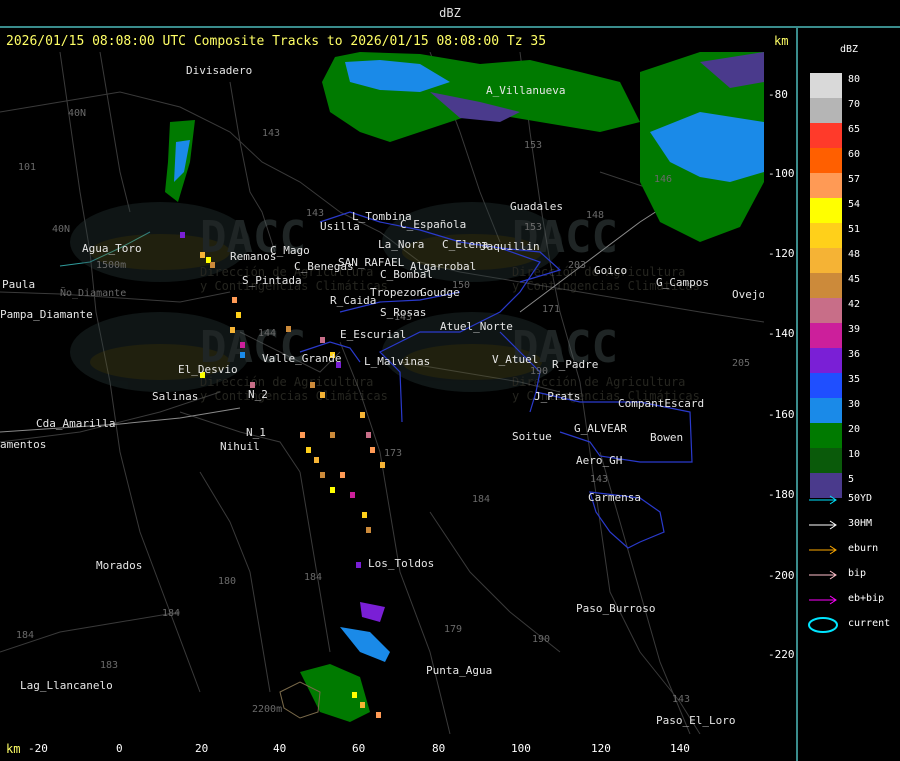  Describe the element at coordinates (854, 104) in the screenshot. I see `legend-label: 70` at that location.